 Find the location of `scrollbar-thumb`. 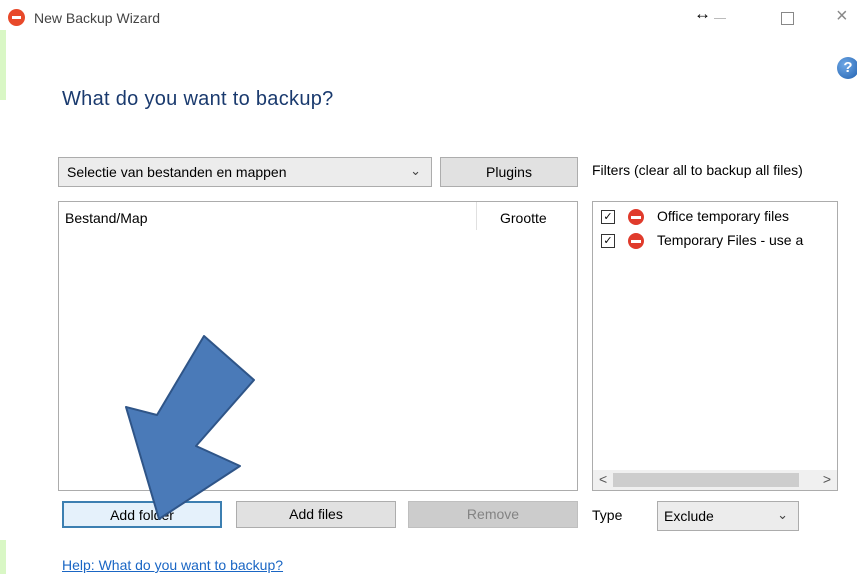

scrollbar-thumb is located at coordinates (706, 480).